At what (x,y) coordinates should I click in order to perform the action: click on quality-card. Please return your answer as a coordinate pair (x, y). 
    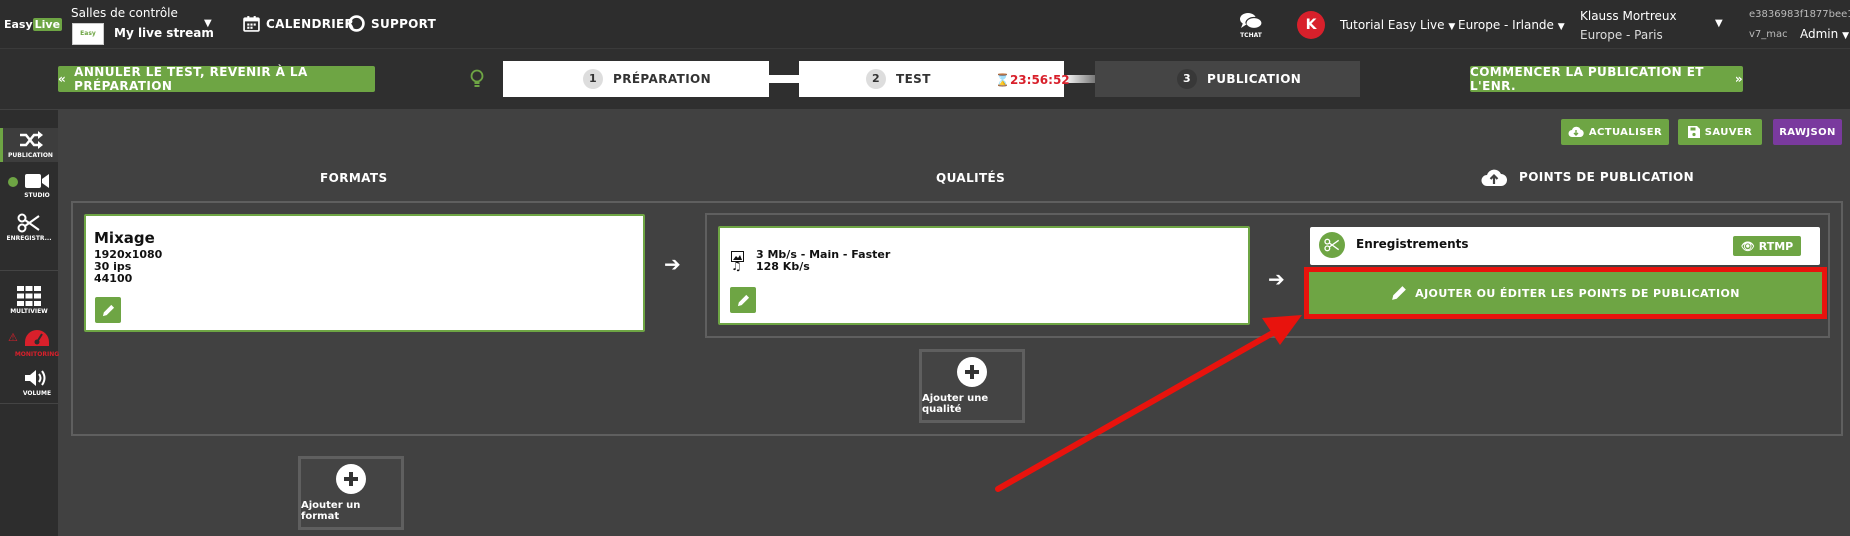
    Looking at the image, I should click on (984, 275).